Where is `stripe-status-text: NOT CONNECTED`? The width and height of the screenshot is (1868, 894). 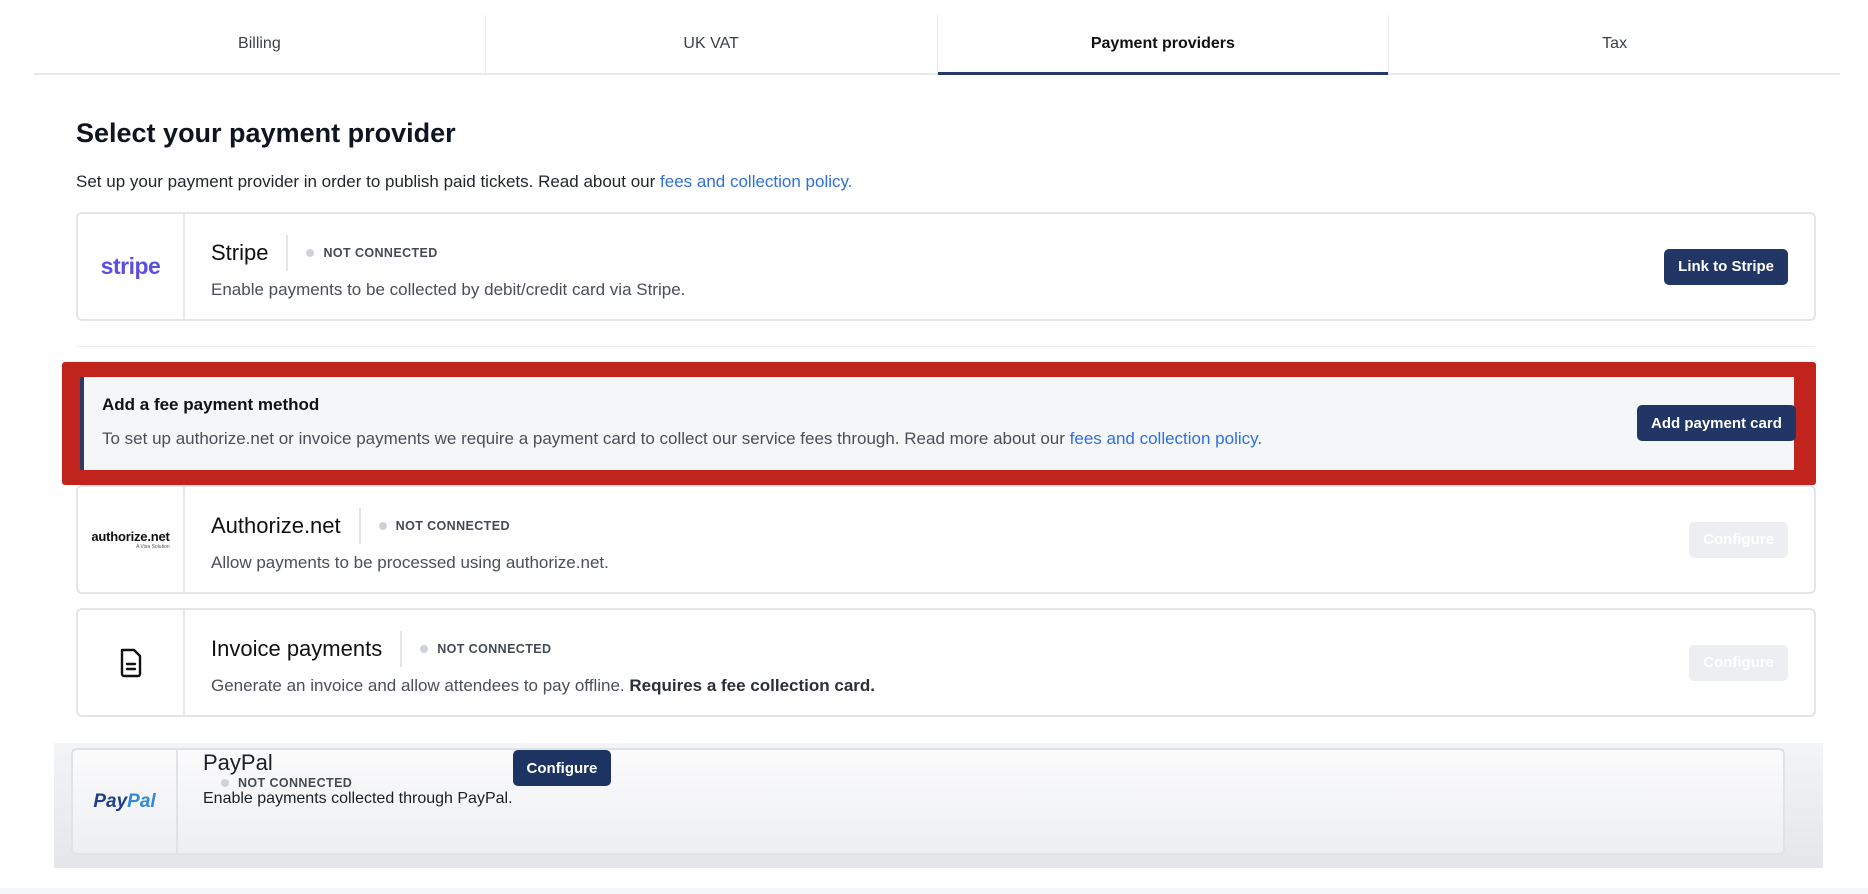 stripe-status-text: NOT CONNECTED is located at coordinates (380, 252).